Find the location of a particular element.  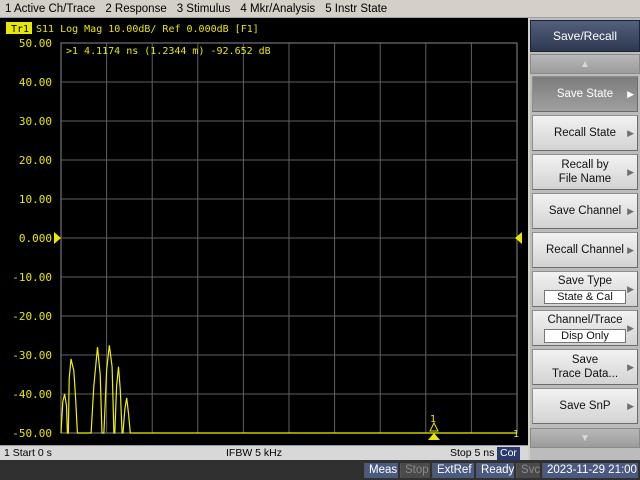

softkey-label: Recall State is located at coordinates (584, 133).